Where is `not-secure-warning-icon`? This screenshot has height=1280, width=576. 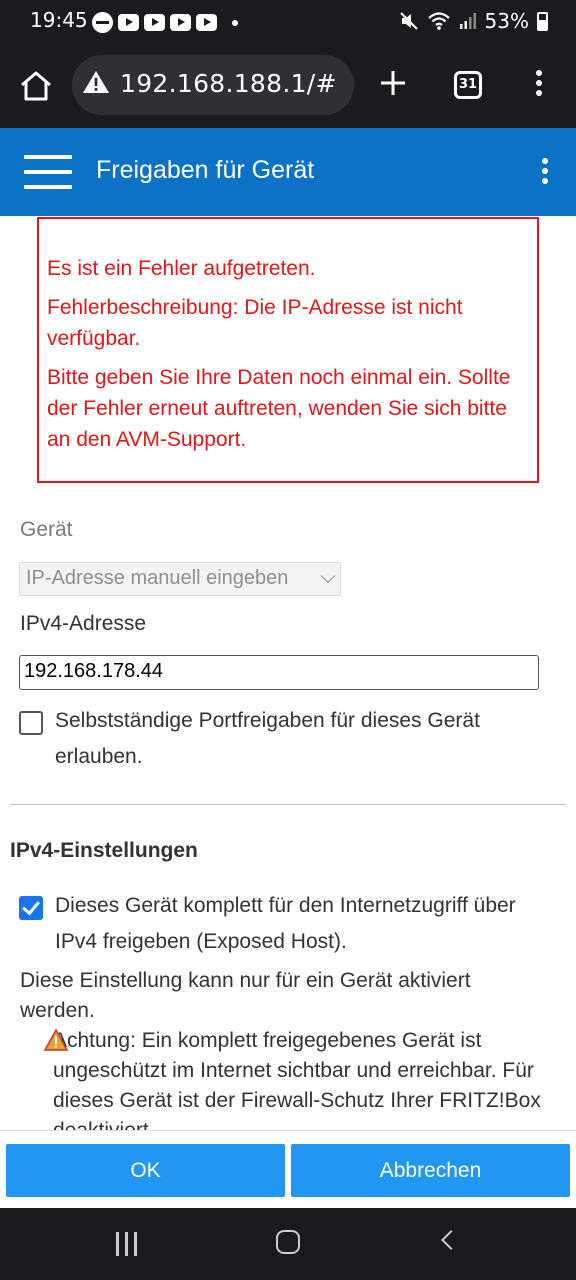 not-secure-warning-icon is located at coordinates (96, 82).